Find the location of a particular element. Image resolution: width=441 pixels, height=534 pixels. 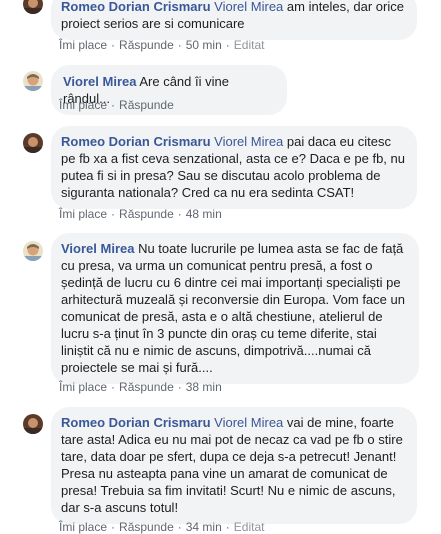

comment-actions: Îmi place · Răspunde · 34 min · Editat is located at coordinates (161, 527).